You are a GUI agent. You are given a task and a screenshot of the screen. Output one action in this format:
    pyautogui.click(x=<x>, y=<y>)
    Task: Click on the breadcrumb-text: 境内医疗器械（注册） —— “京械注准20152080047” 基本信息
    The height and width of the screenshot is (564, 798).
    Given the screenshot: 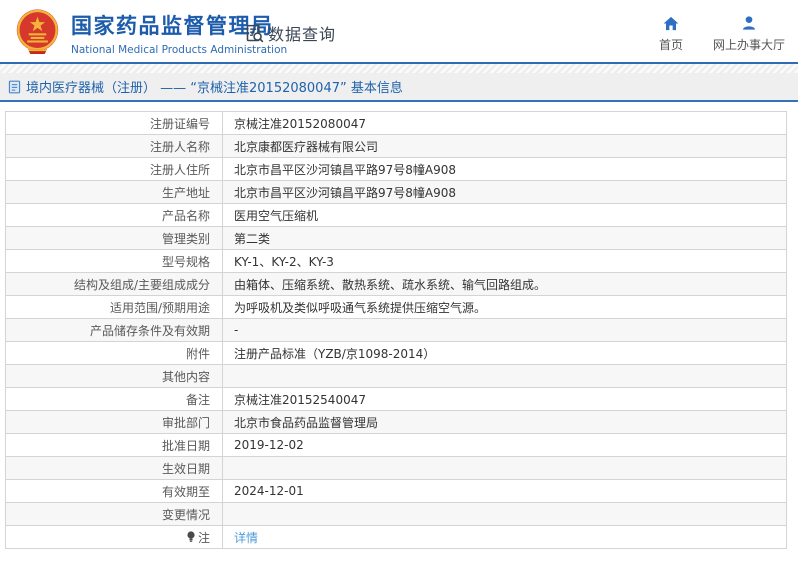 What is the action you would take?
    pyautogui.click(x=214, y=88)
    